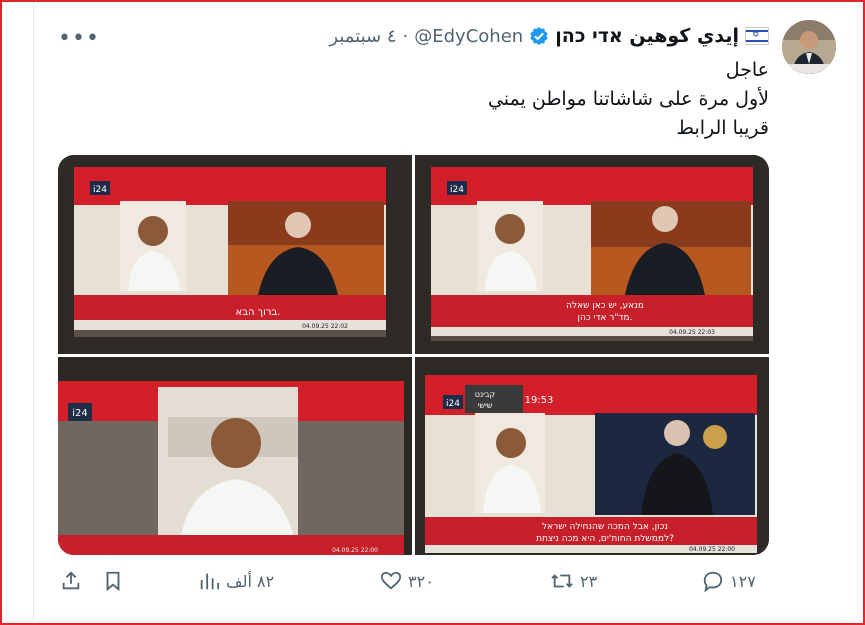 This screenshot has width=865, height=625. Describe the element at coordinates (562, 581) in the screenshot. I see `retweet-icon` at that location.